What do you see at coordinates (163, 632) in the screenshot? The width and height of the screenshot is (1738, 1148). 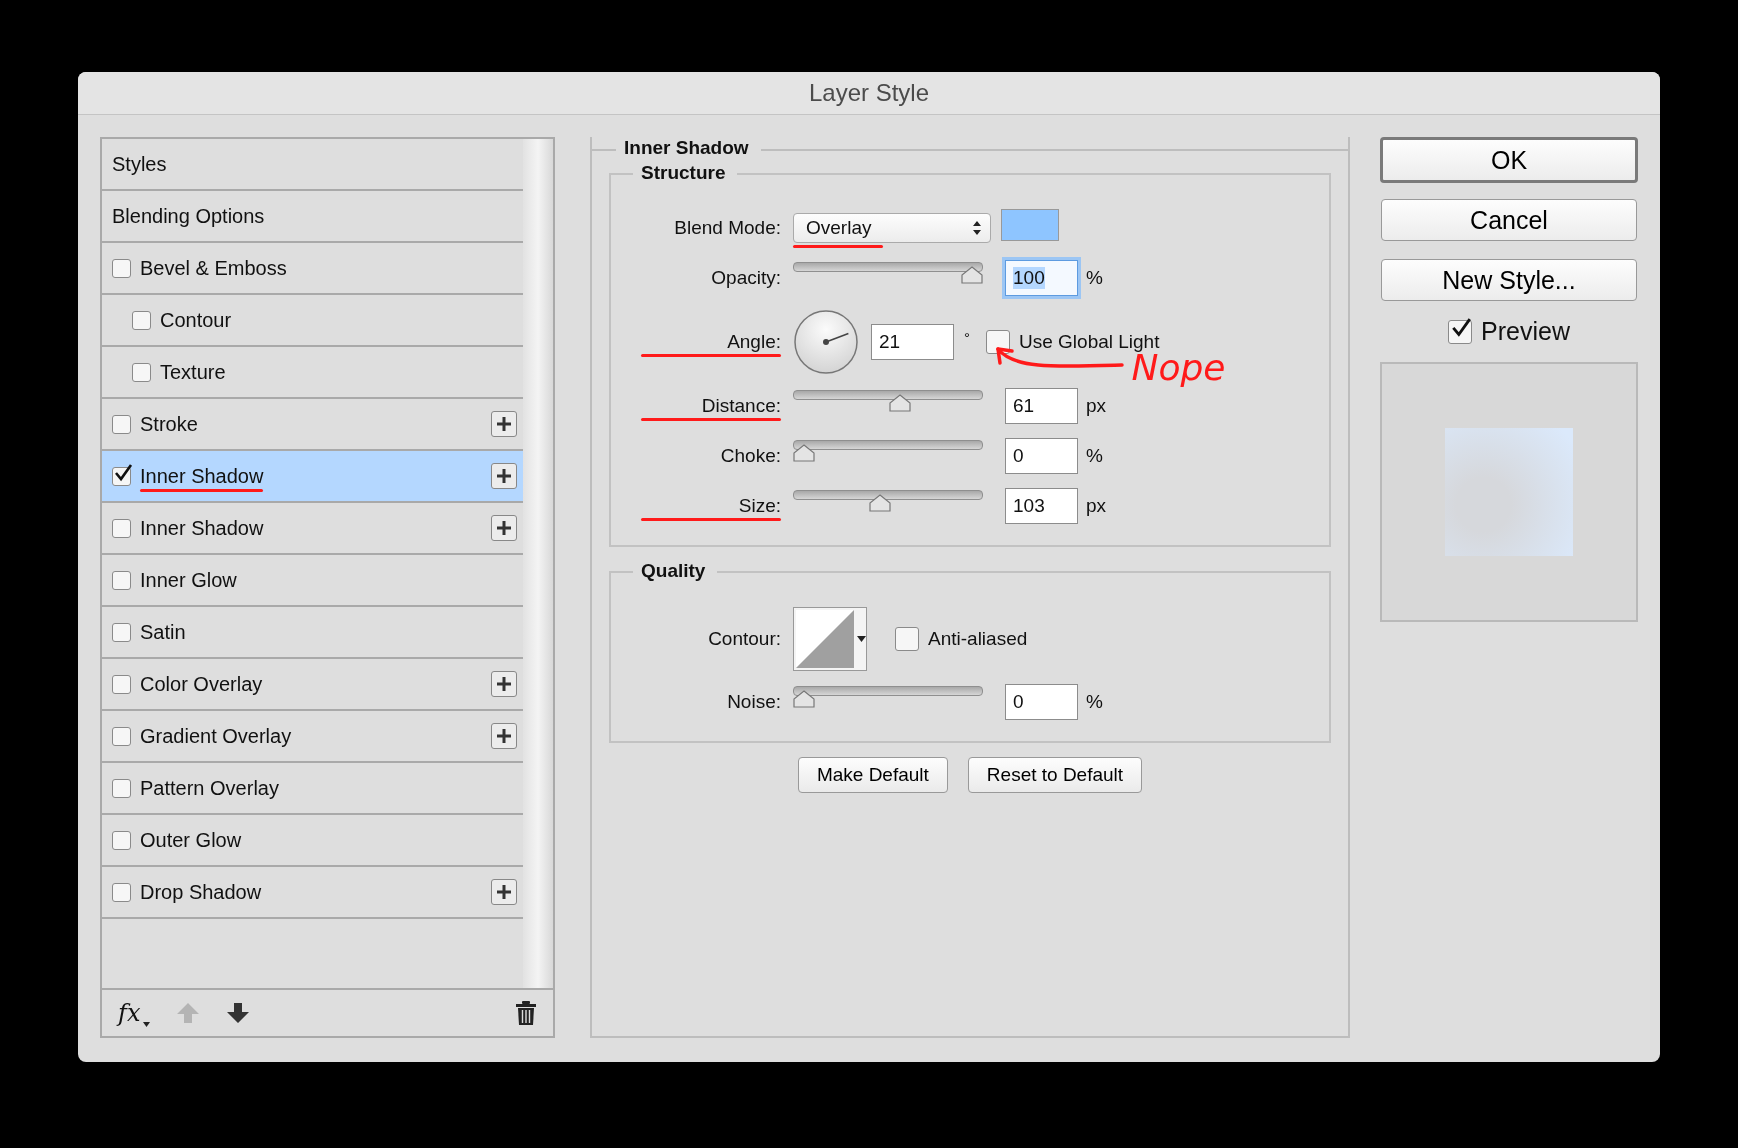 I see `style-label: Satin` at bounding box center [163, 632].